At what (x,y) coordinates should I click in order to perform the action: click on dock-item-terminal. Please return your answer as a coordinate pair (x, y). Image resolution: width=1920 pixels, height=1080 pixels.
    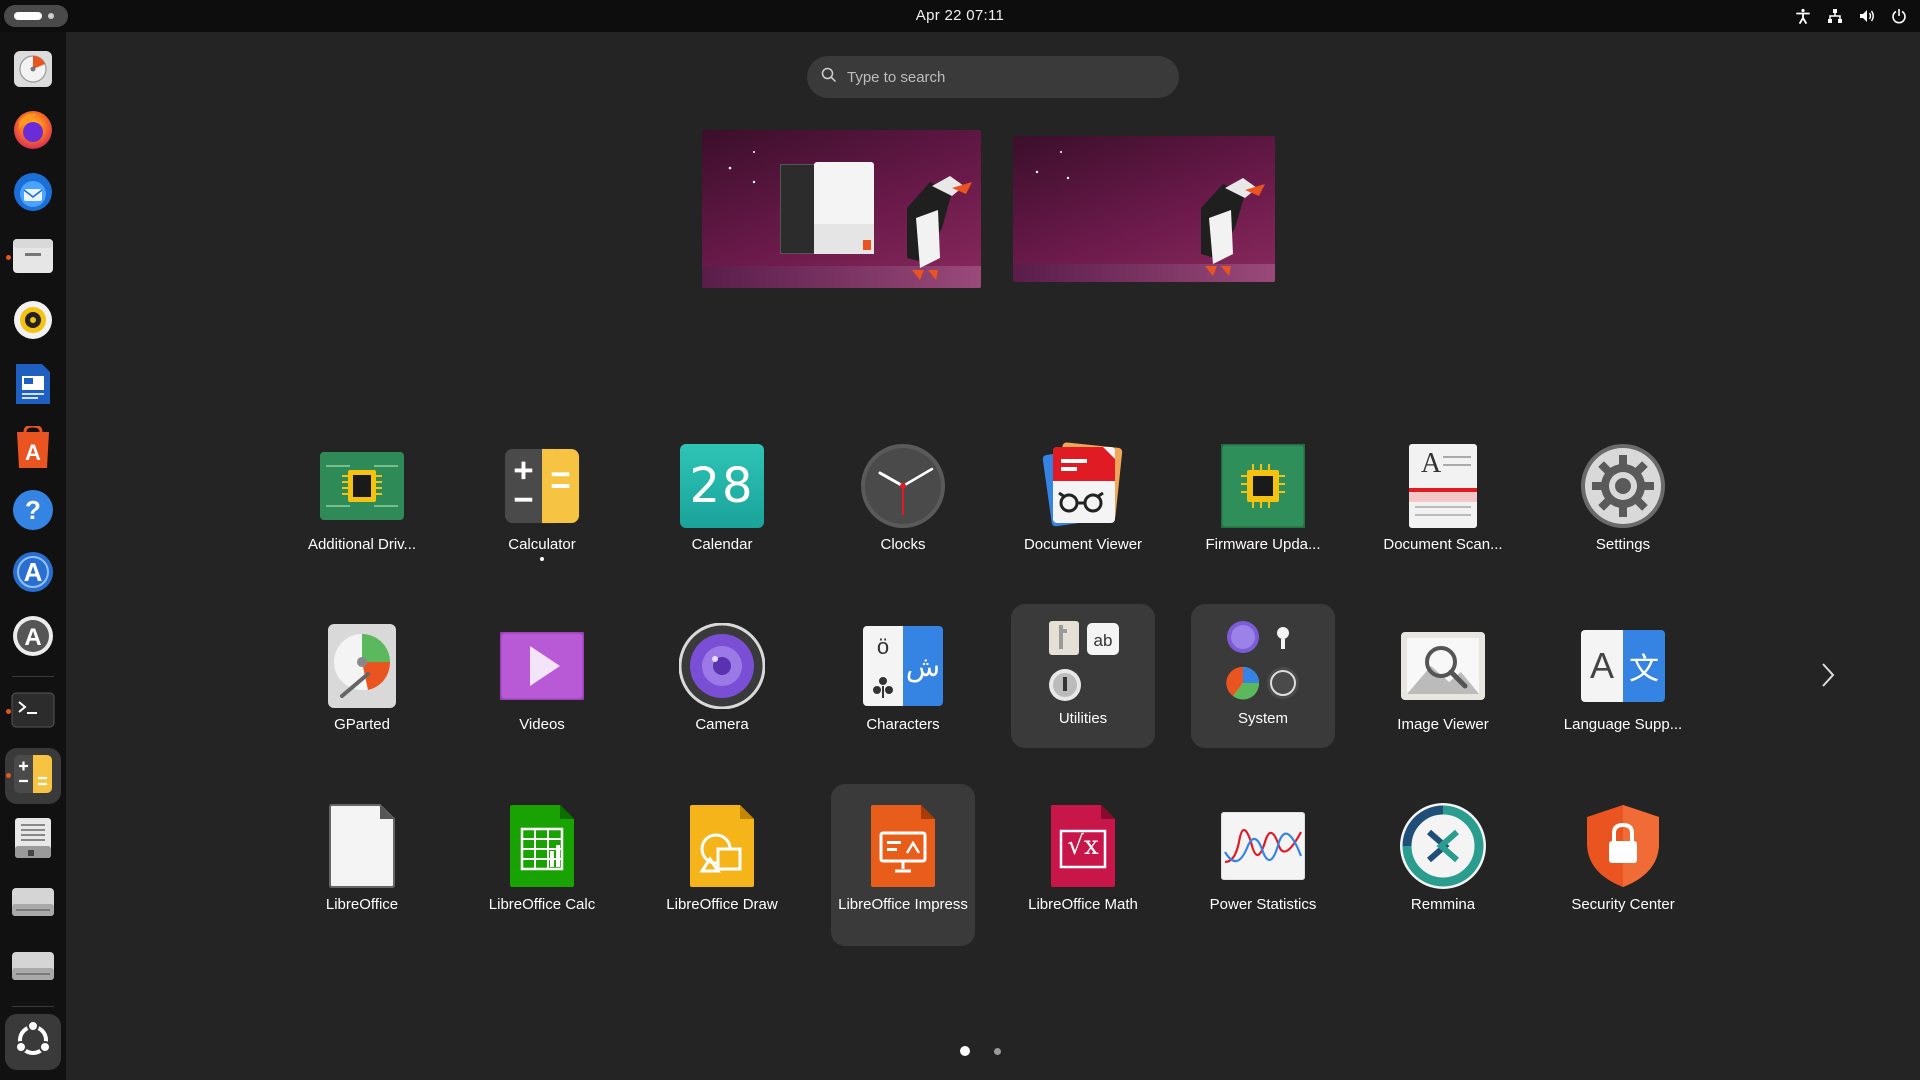
    Looking at the image, I should click on (33, 712).